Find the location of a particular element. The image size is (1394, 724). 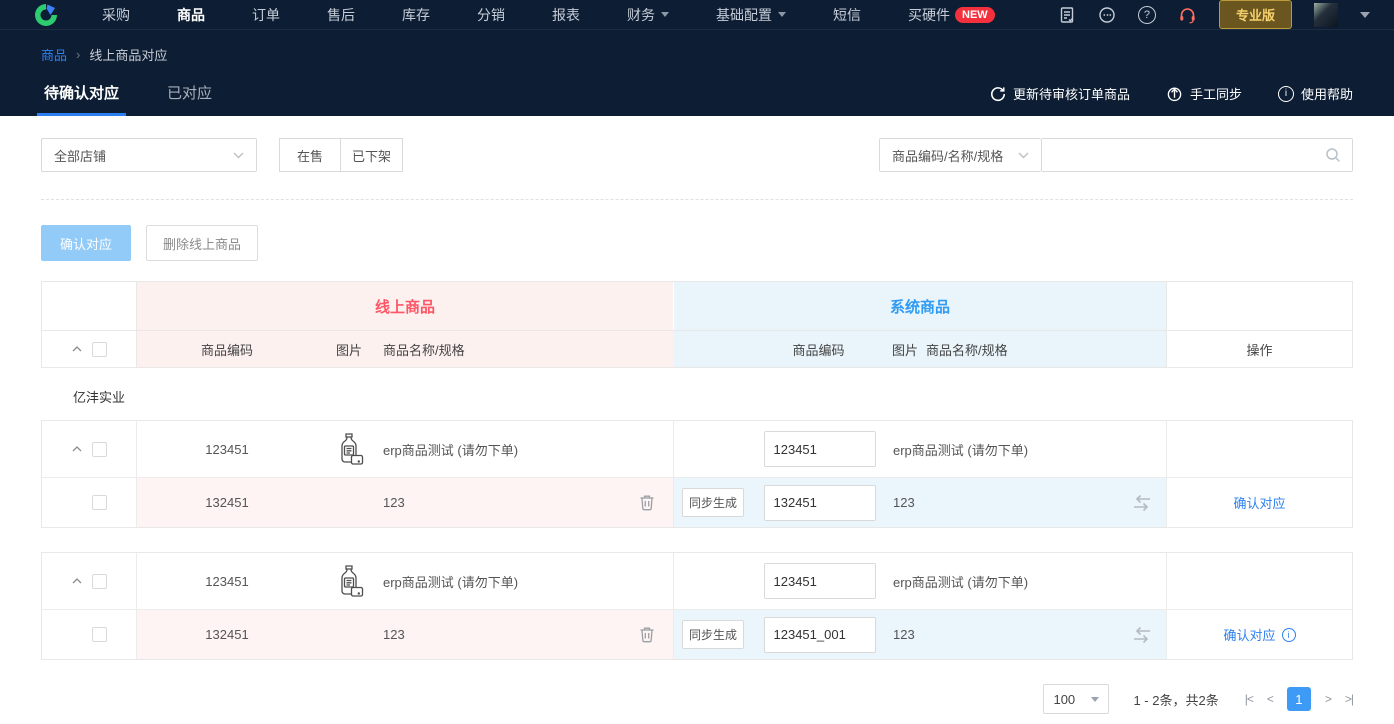

shop-select: 全部店铺 is located at coordinates (149, 155).